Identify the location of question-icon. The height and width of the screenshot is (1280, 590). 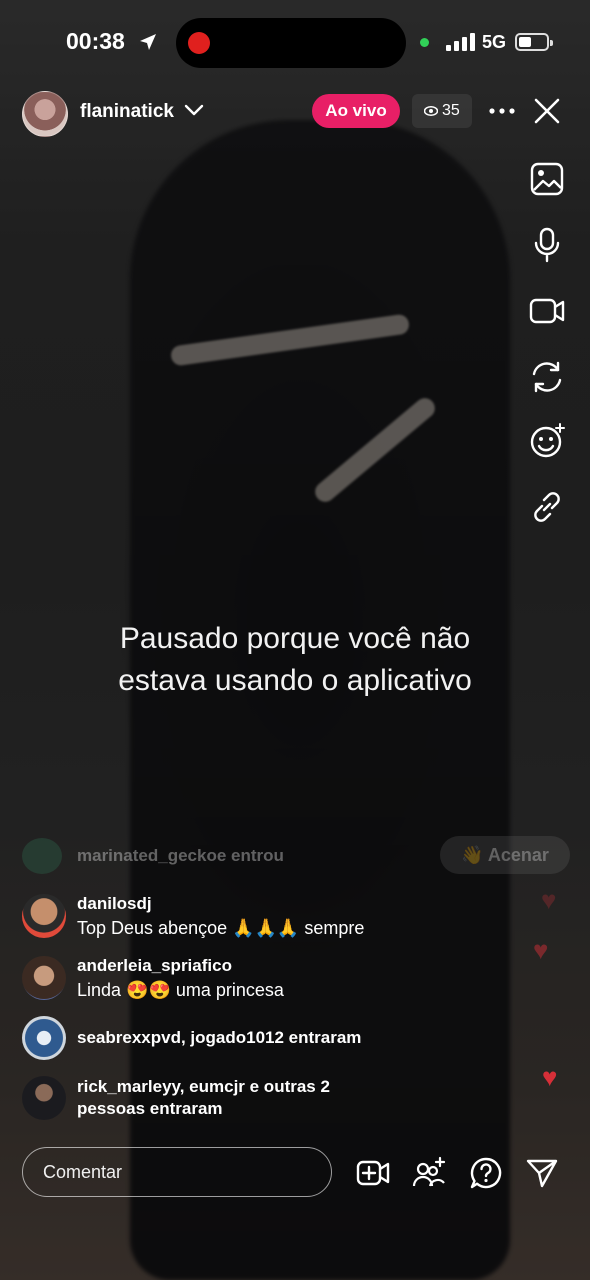
(486, 1173).